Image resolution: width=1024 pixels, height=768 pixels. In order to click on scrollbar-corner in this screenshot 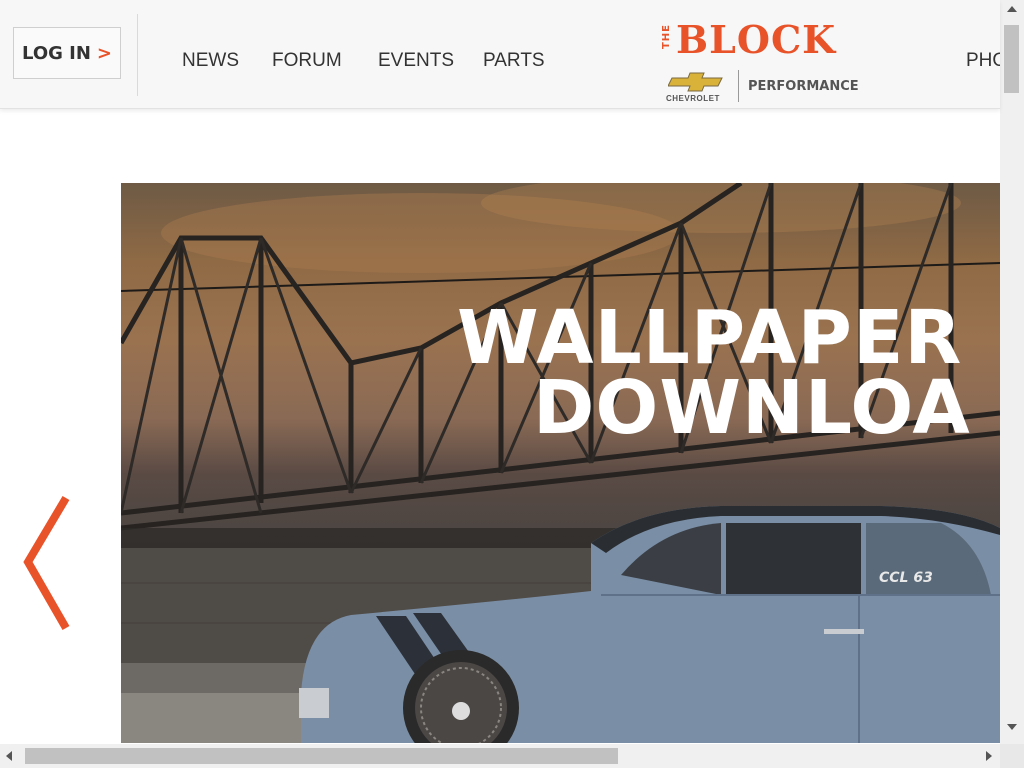, I will do `click(1012, 756)`.